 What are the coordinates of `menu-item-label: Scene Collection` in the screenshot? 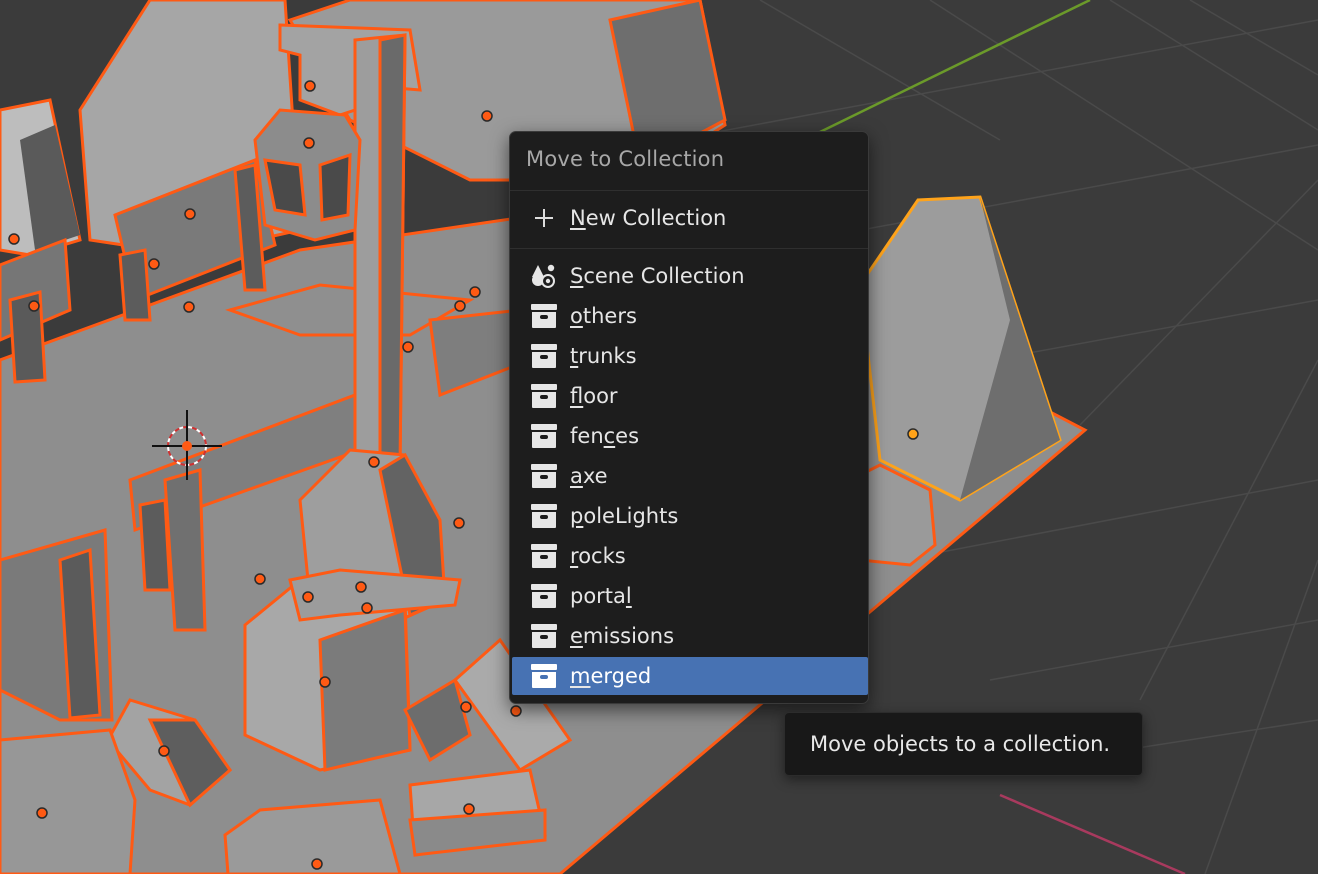 It's located at (657, 276).